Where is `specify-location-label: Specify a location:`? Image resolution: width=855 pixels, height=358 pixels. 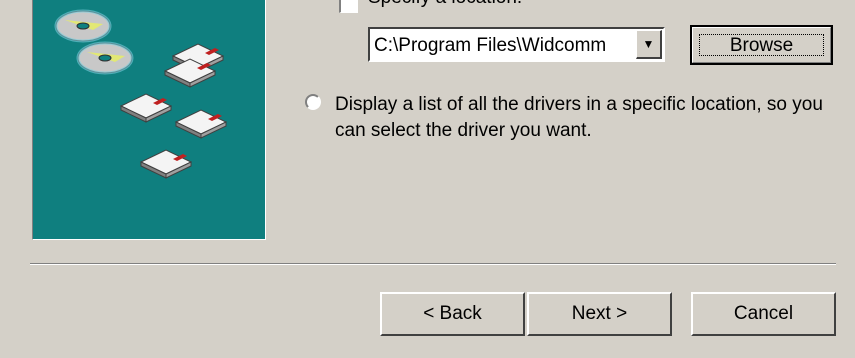
specify-location-label: Specify a location: is located at coordinates (445, 4).